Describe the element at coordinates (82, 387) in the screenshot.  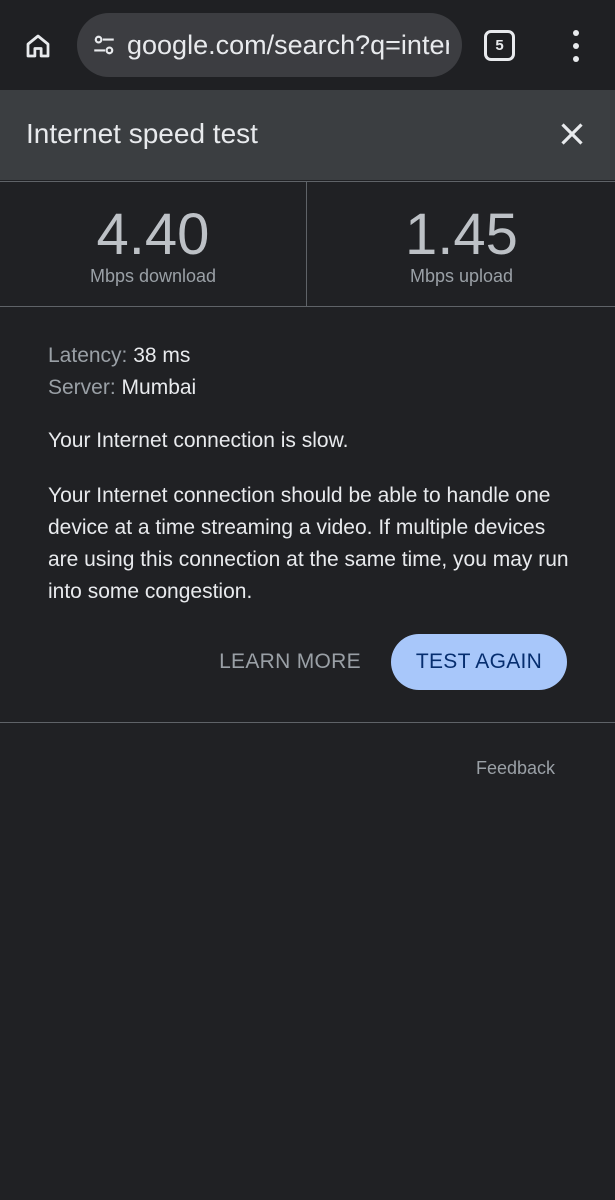
I see `server-label: Server:` at that location.